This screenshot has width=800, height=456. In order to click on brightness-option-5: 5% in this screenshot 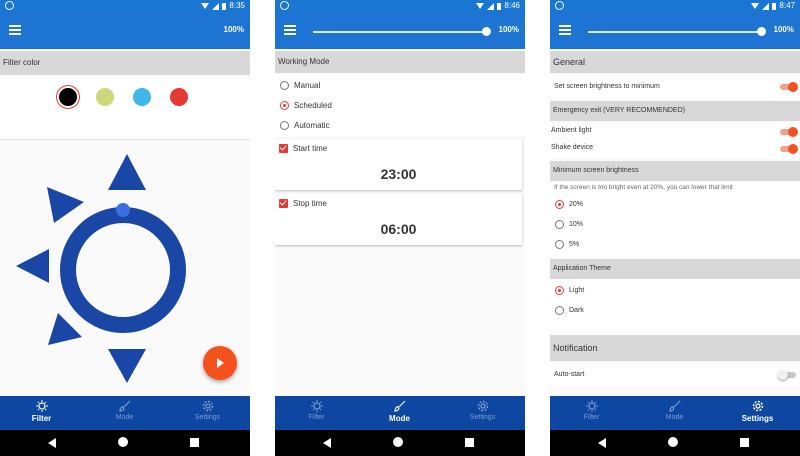, I will do `click(567, 244)`.